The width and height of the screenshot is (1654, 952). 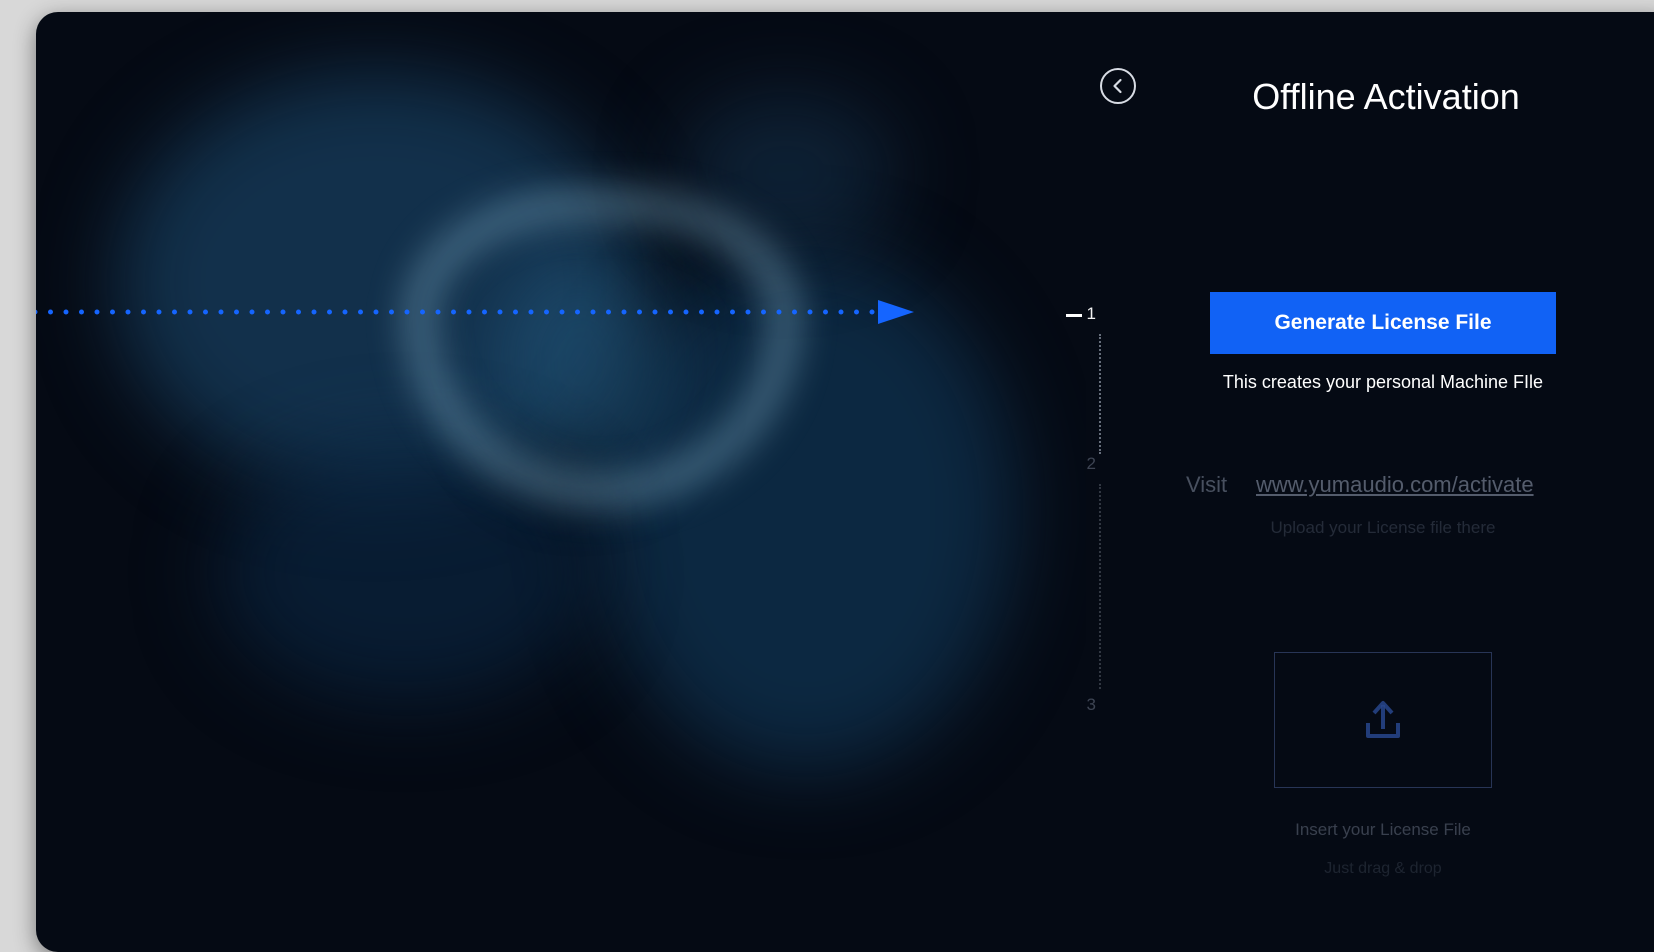 I want to click on step-number-2: 2, so click(x=1091, y=463).